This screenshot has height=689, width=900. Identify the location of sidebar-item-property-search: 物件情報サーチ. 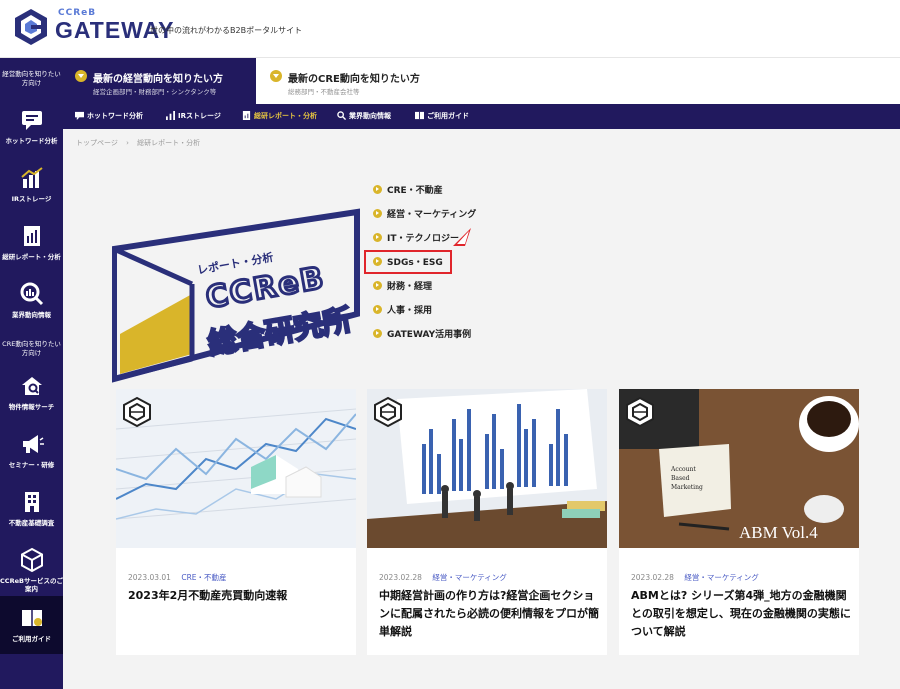
(31, 393).